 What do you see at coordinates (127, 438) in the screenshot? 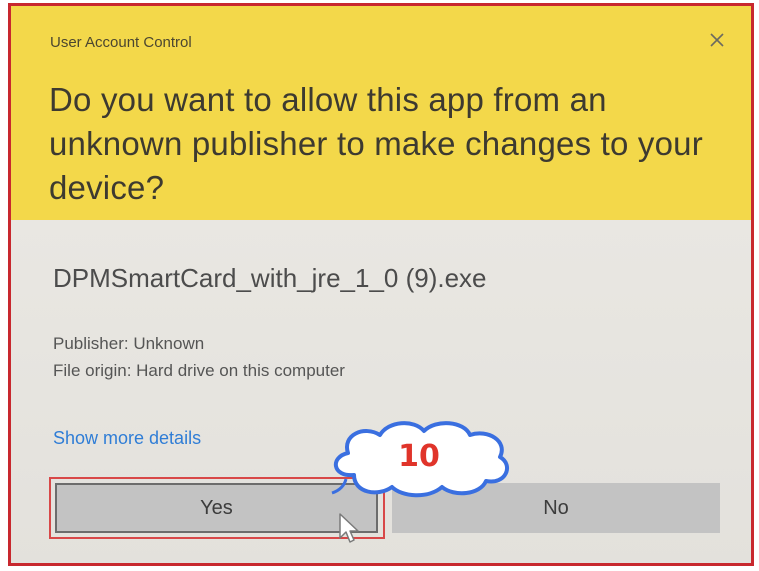
I see `show-more-details-link: Show more details` at bounding box center [127, 438].